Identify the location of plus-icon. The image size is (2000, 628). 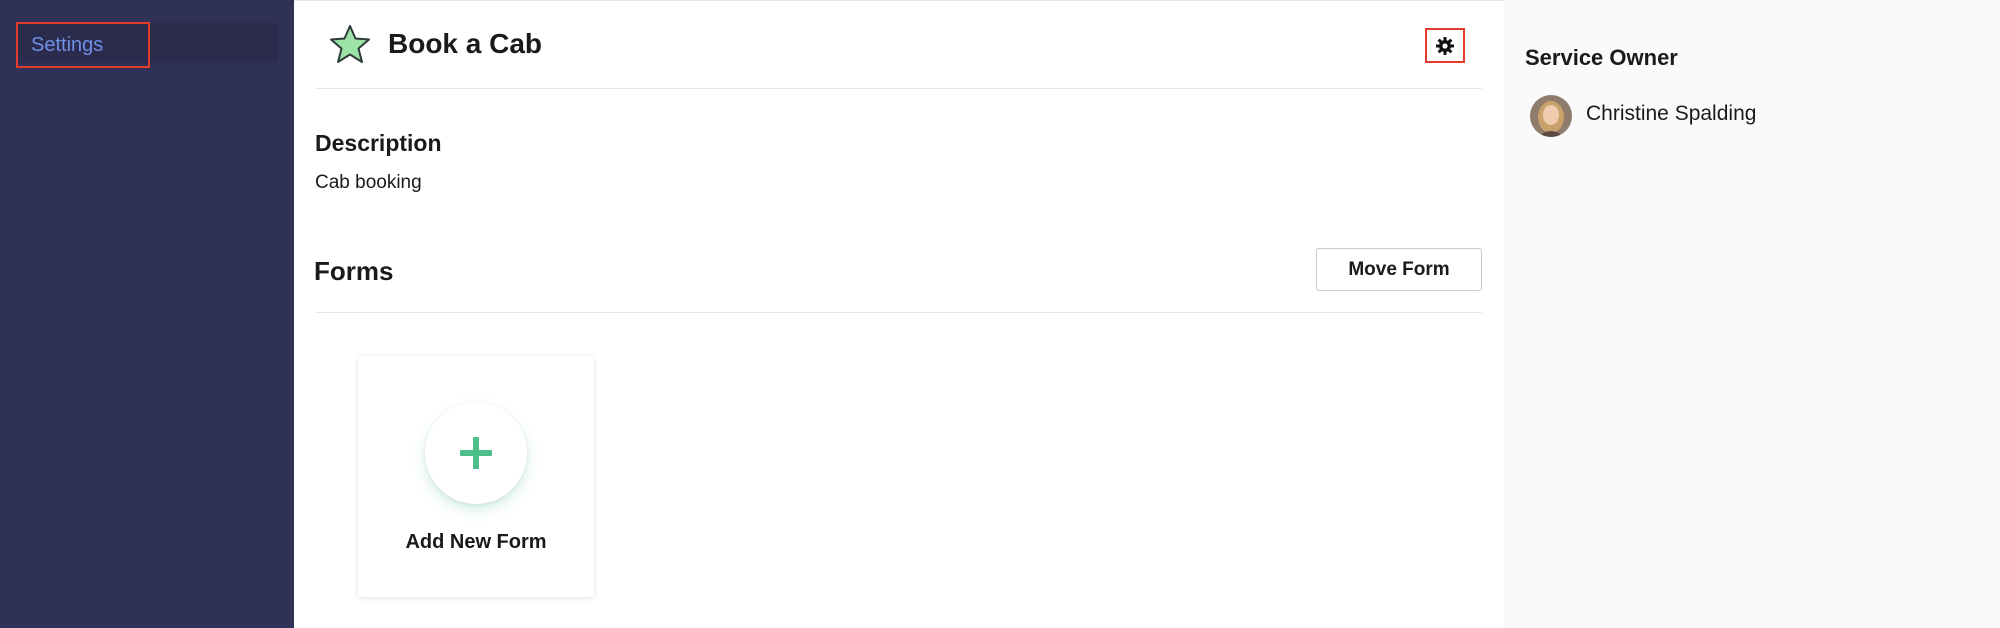
(476, 453).